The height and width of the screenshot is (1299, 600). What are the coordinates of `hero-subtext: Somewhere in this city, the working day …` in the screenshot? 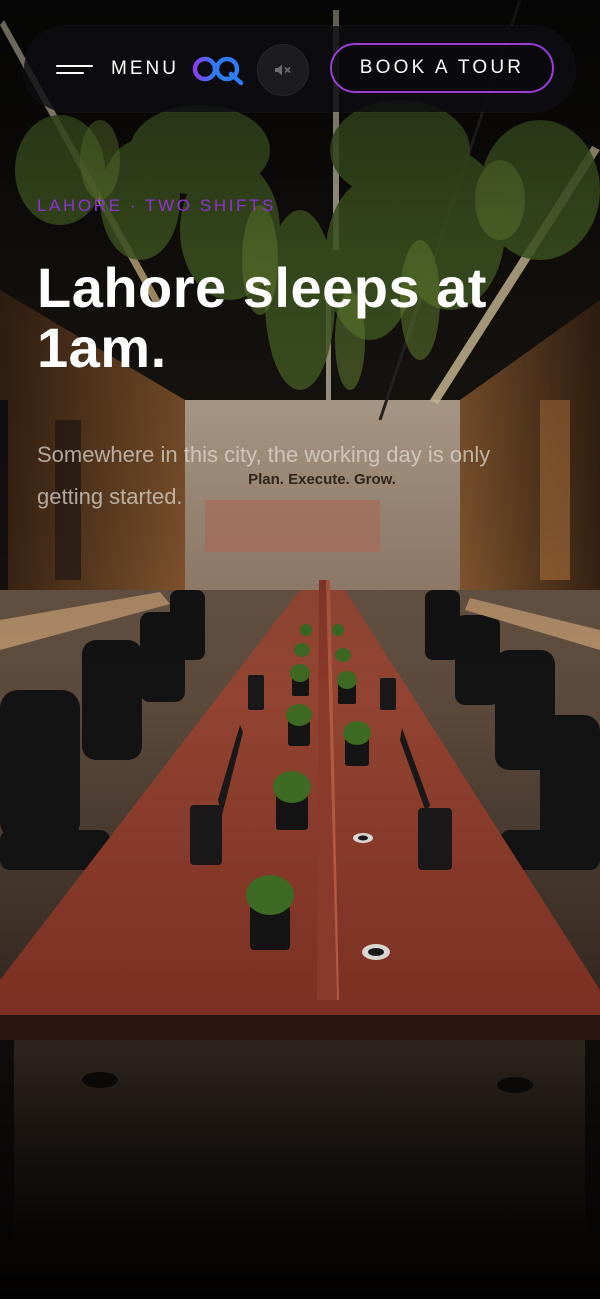 It's located at (264, 475).